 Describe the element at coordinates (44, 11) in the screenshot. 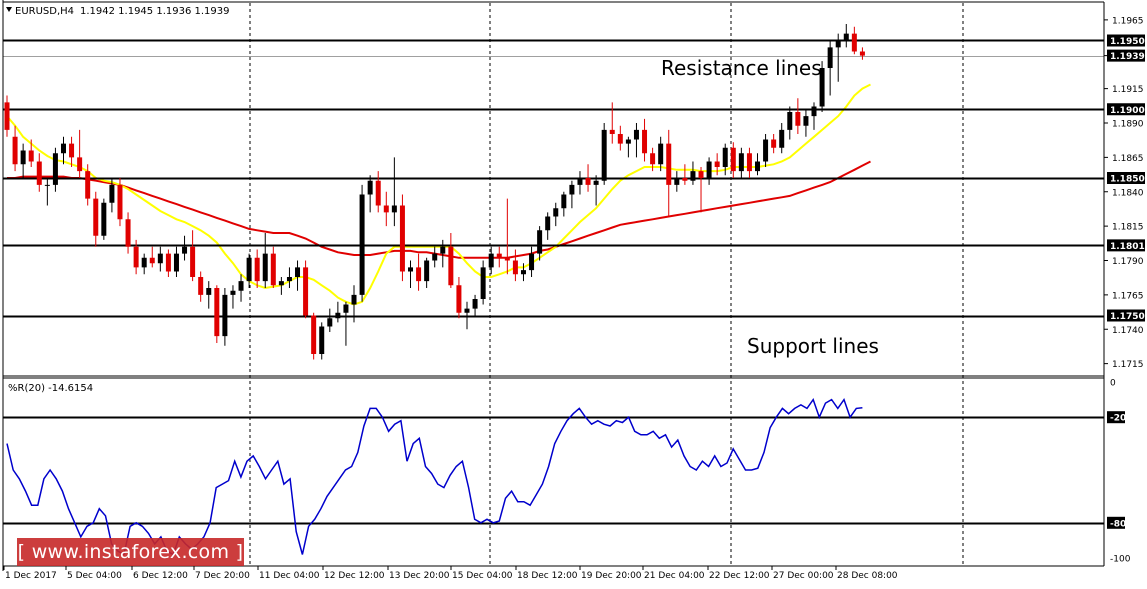

I see `symbol-label: EURUSD,H4` at that location.